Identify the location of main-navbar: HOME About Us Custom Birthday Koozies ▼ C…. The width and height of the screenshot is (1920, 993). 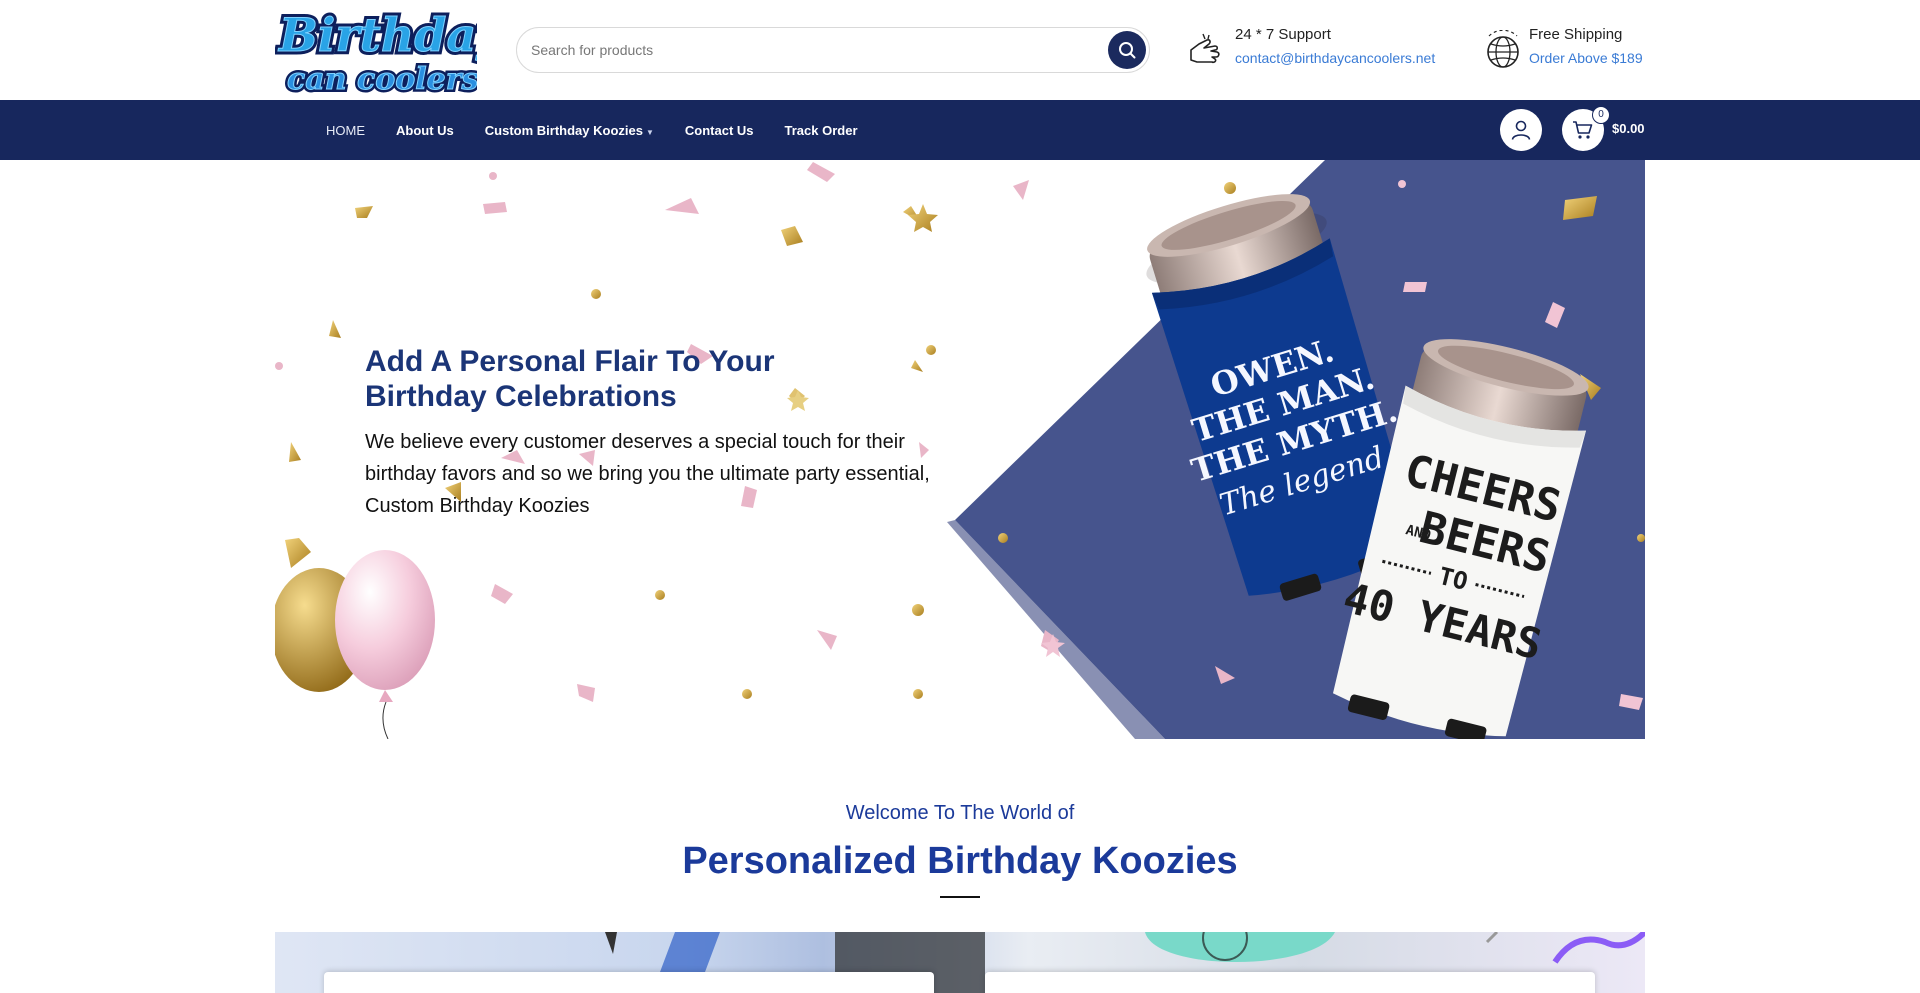
(960, 130).